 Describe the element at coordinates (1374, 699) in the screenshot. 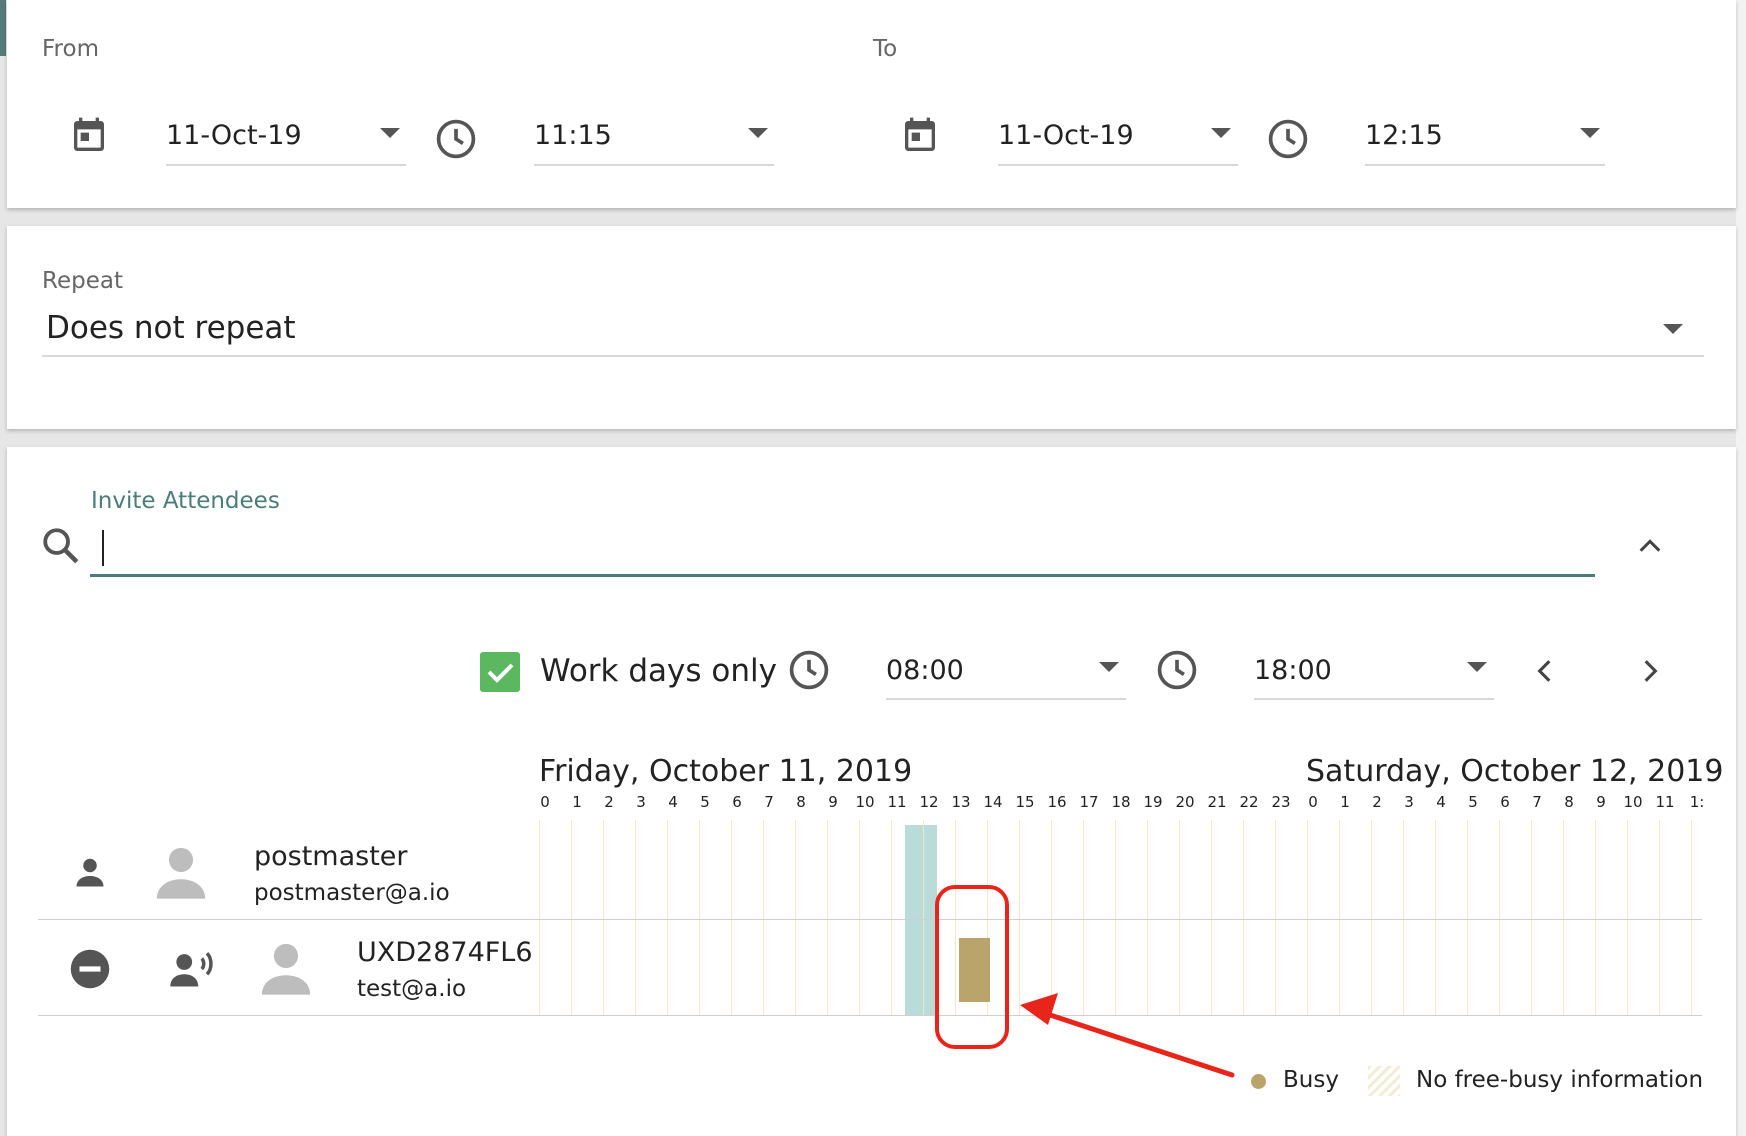

I see `work-end-underline` at that location.